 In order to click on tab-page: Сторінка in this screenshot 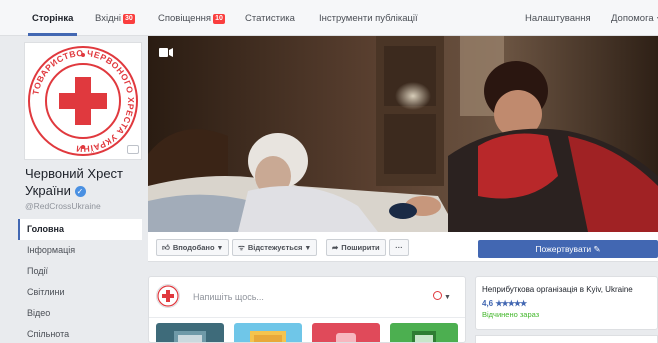, I will do `click(52, 18)`.